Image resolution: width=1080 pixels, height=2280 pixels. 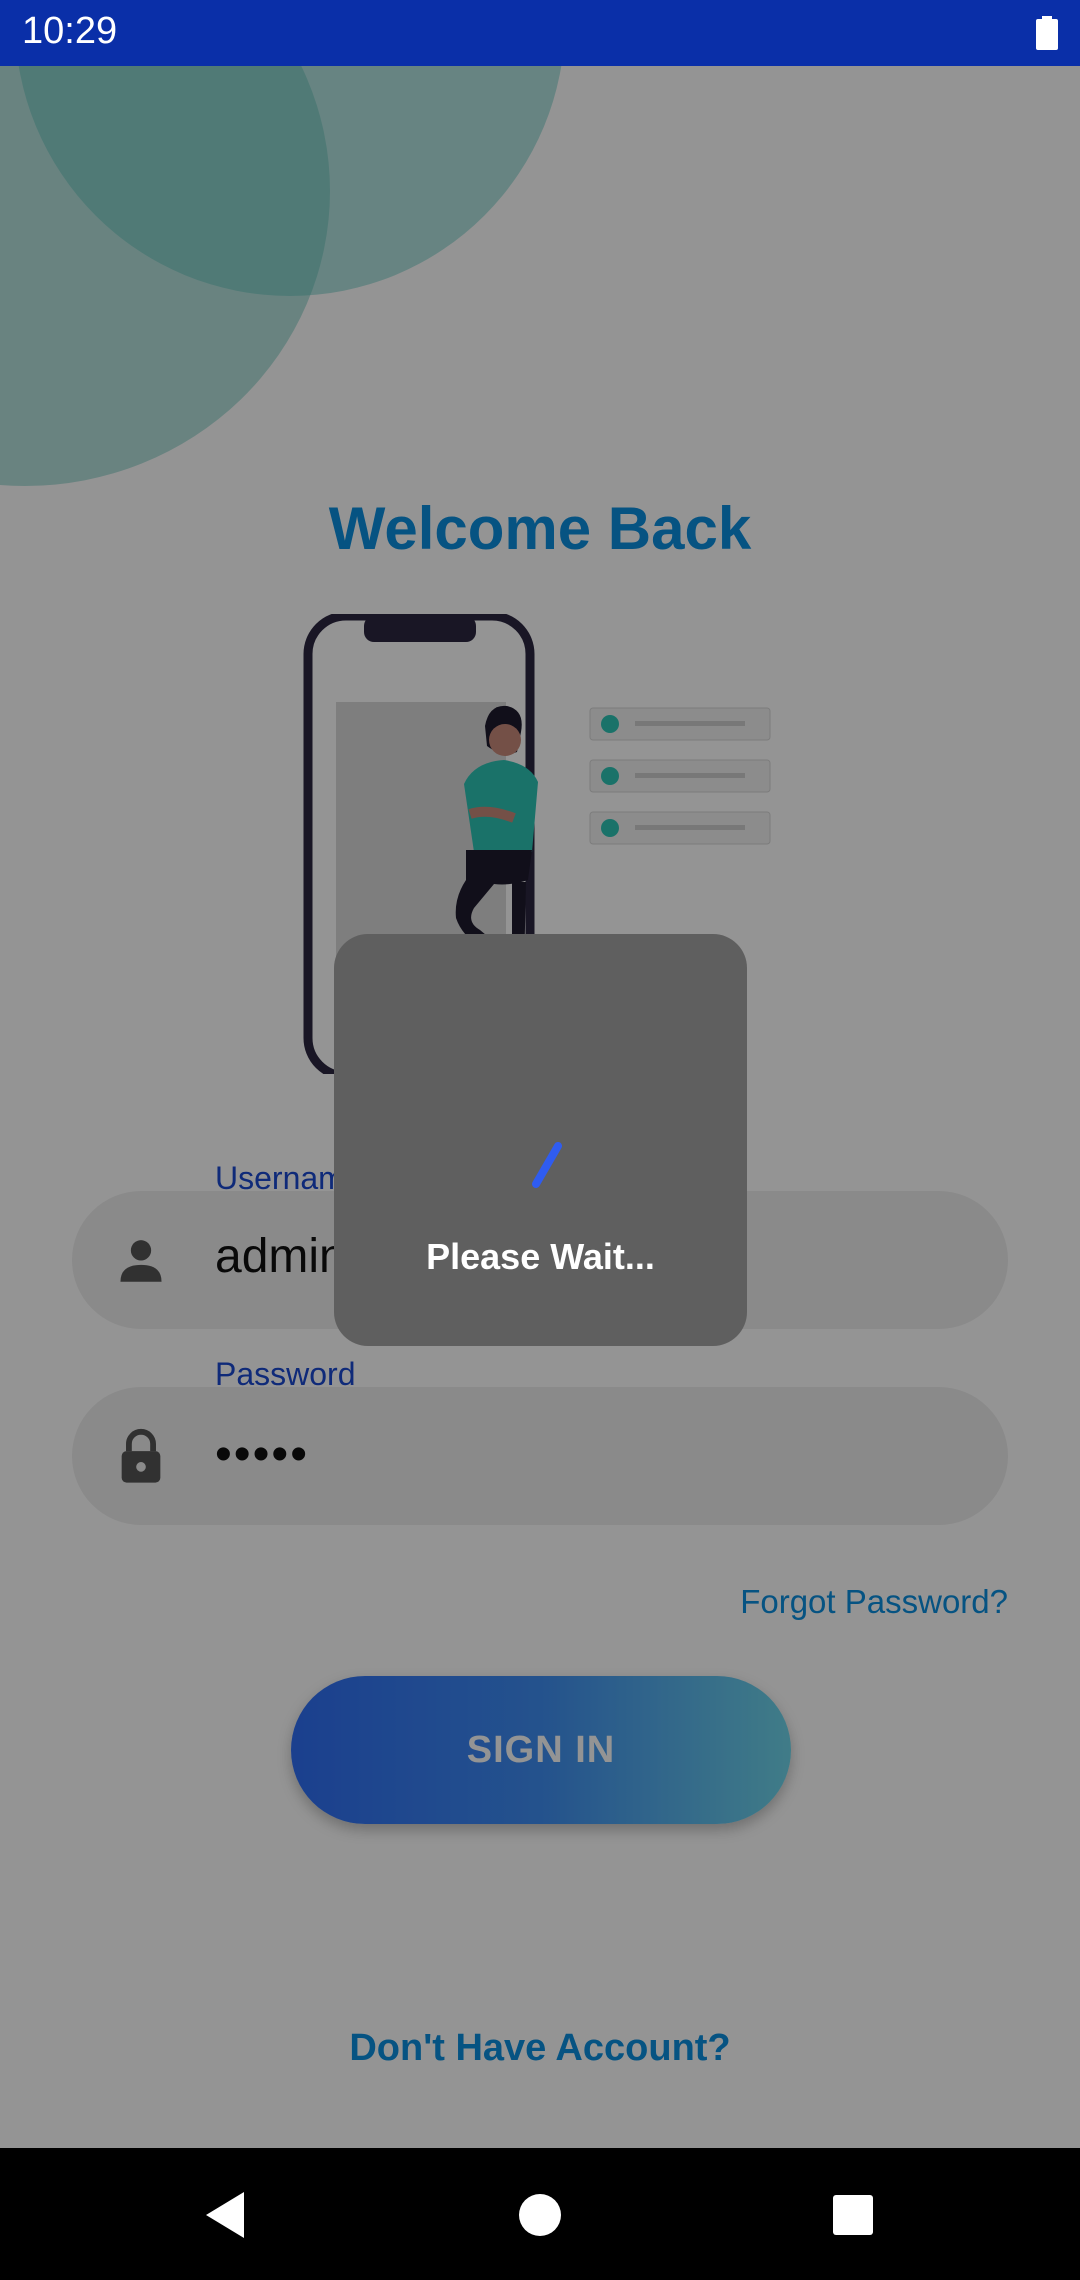 What do you see at coordinates (853, 2215) in the screenshot?
I see `recents-square-icon` at bounding box center [853, 2215].